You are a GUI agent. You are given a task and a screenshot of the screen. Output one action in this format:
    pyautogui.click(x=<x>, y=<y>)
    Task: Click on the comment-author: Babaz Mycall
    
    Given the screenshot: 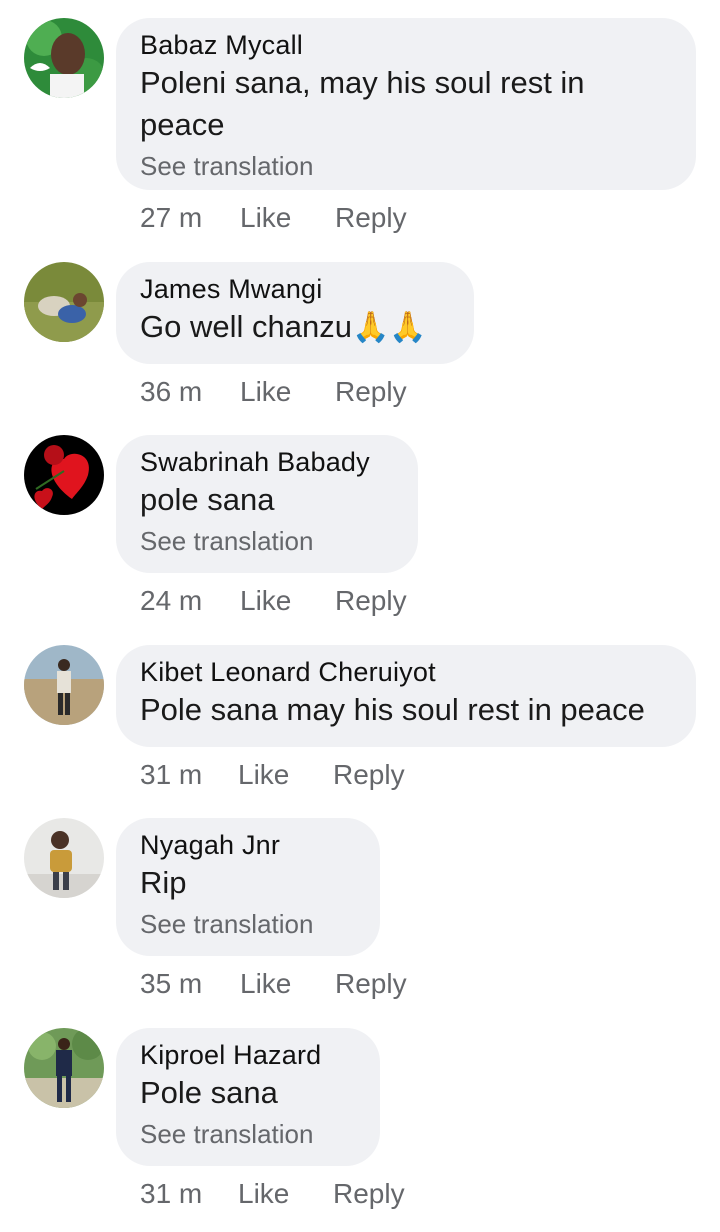 What is the action you would take?
    pyautogui.click(x=404, y=45)
    